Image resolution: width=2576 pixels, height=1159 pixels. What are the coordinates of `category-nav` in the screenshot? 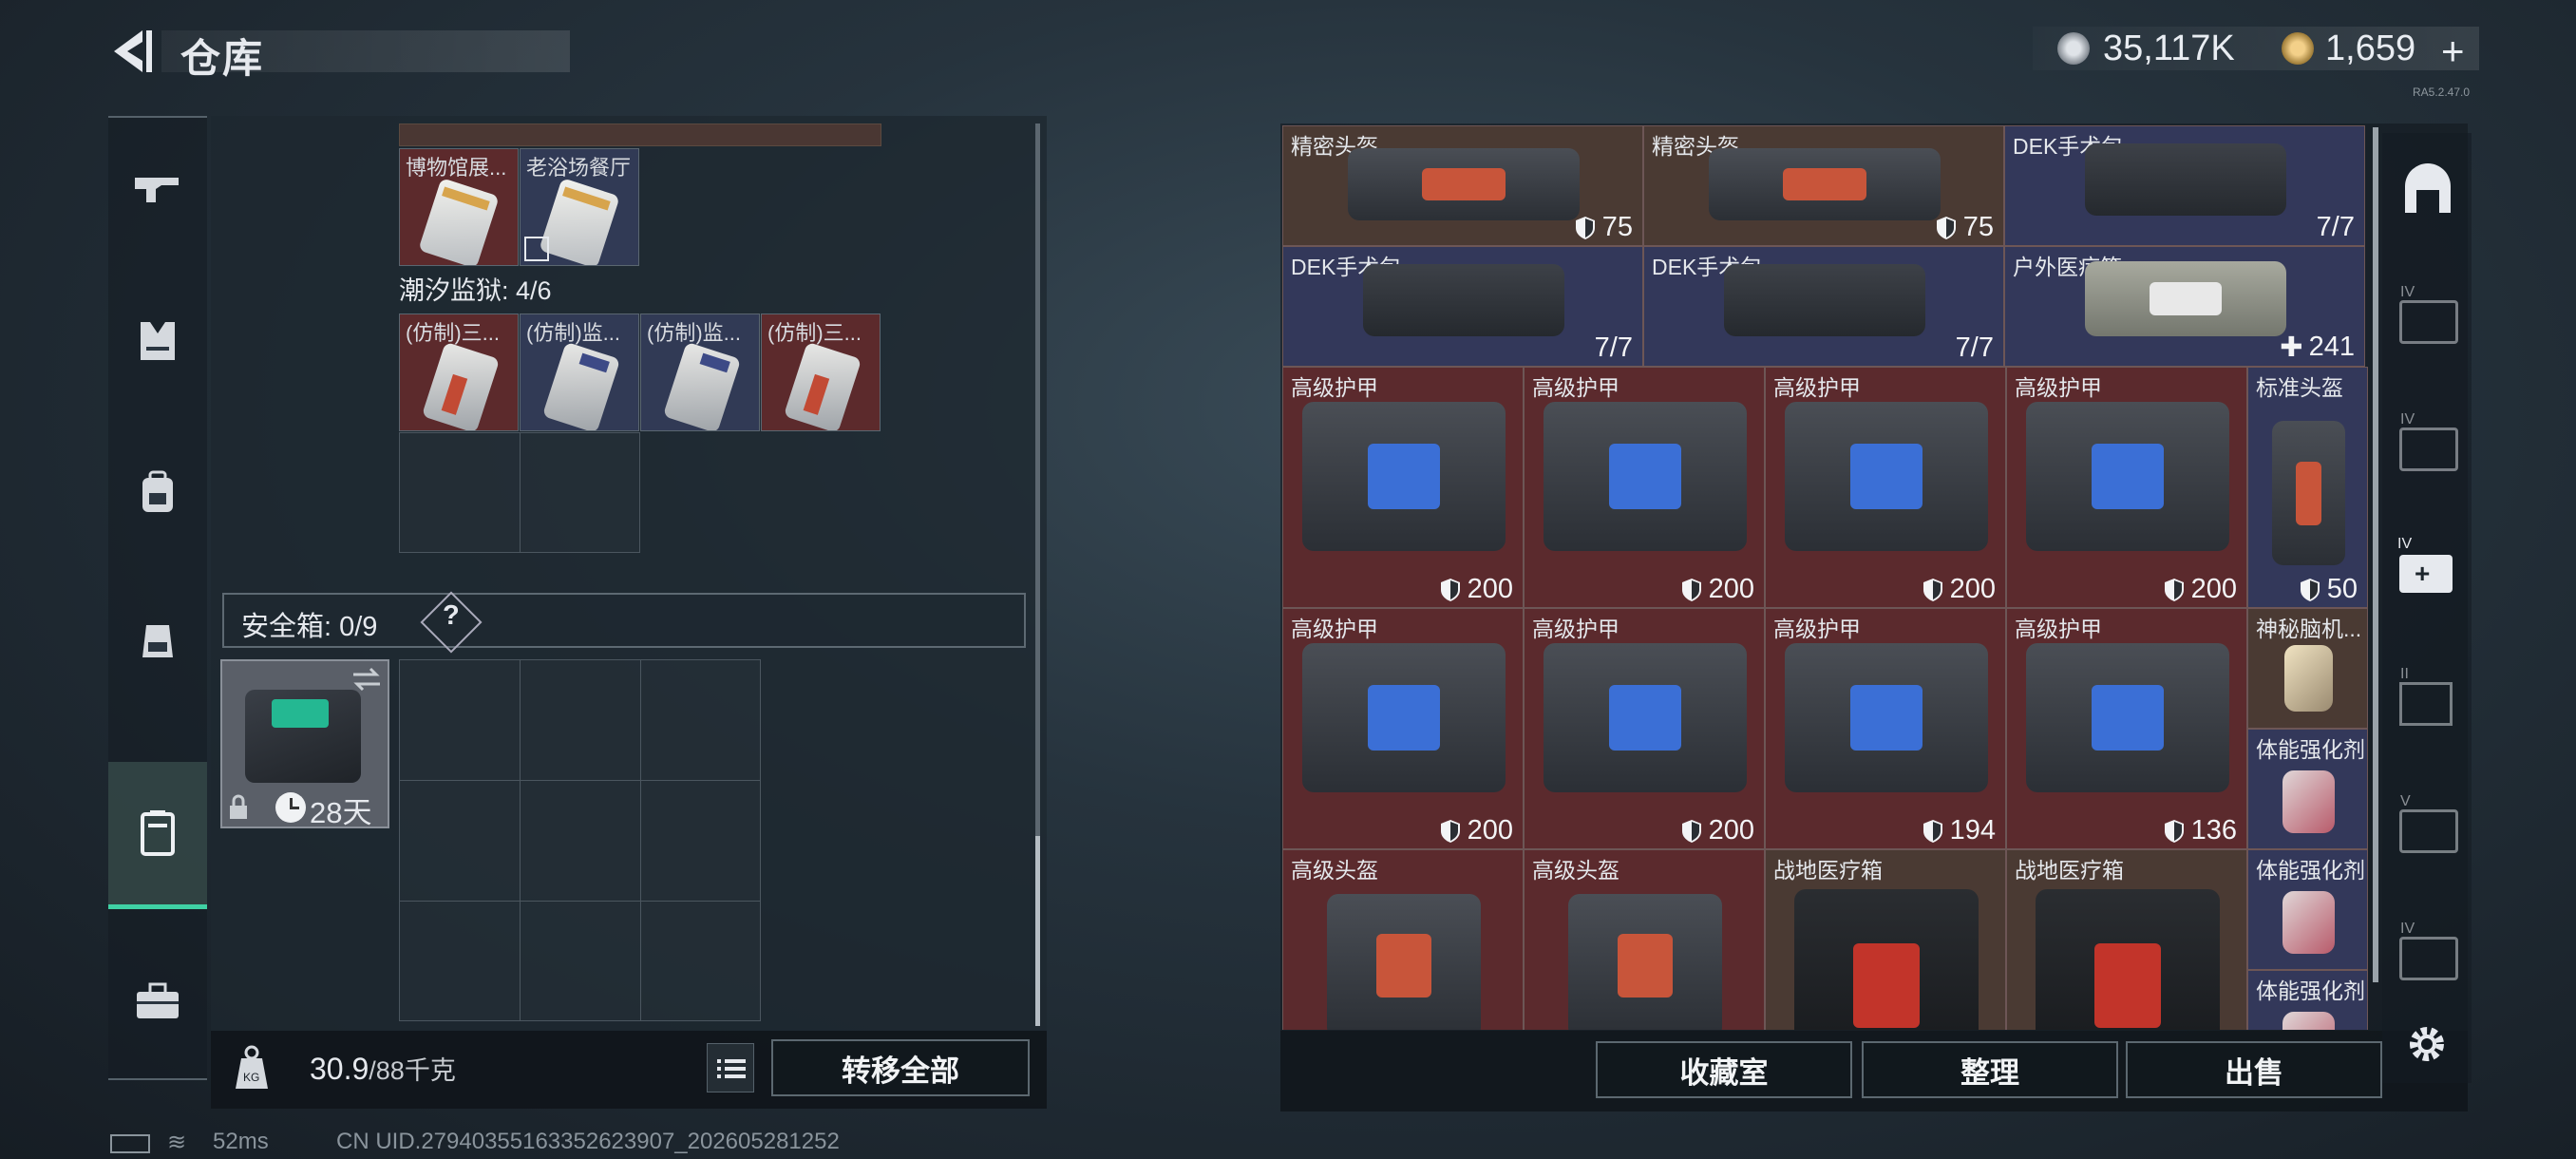 It's located at (157, 598).